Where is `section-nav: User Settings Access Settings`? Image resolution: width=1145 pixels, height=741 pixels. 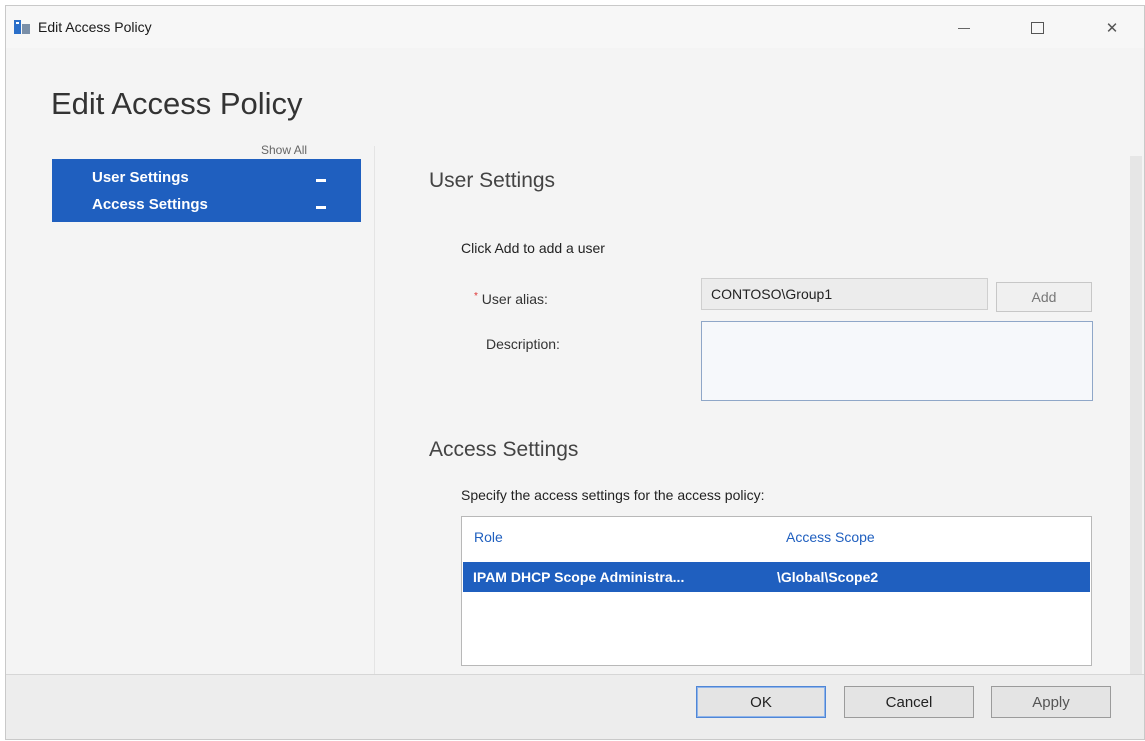 section-nav: User Settings Access Settings is located at coordinates (206, 190).